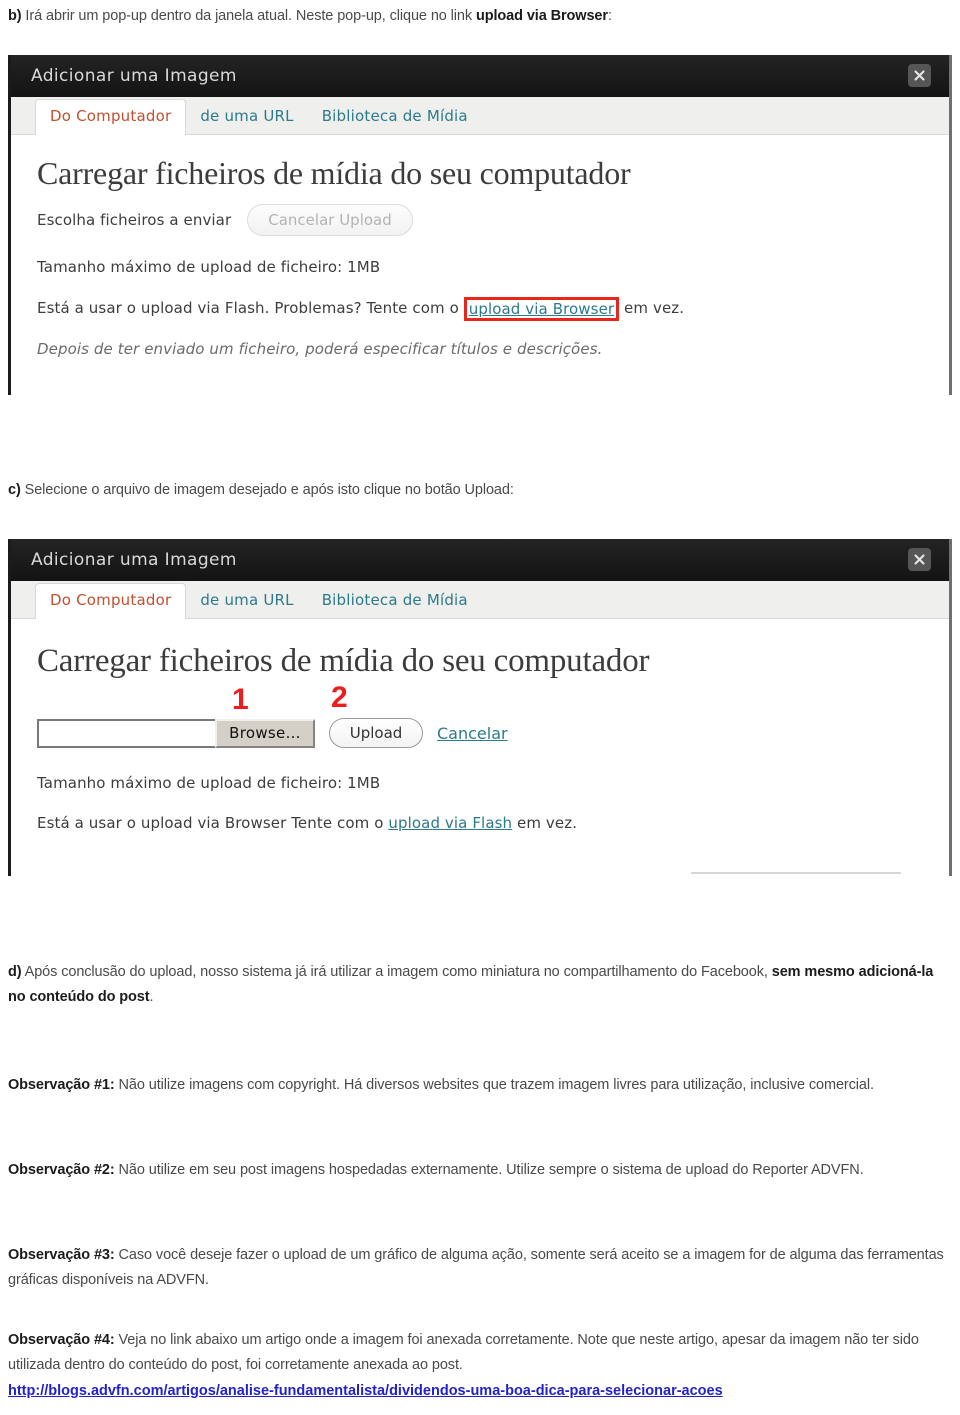 Image resolution: width=960 pixels, height=1415 pixels. I want to click on upload-button: Upload, so click(376, 733).